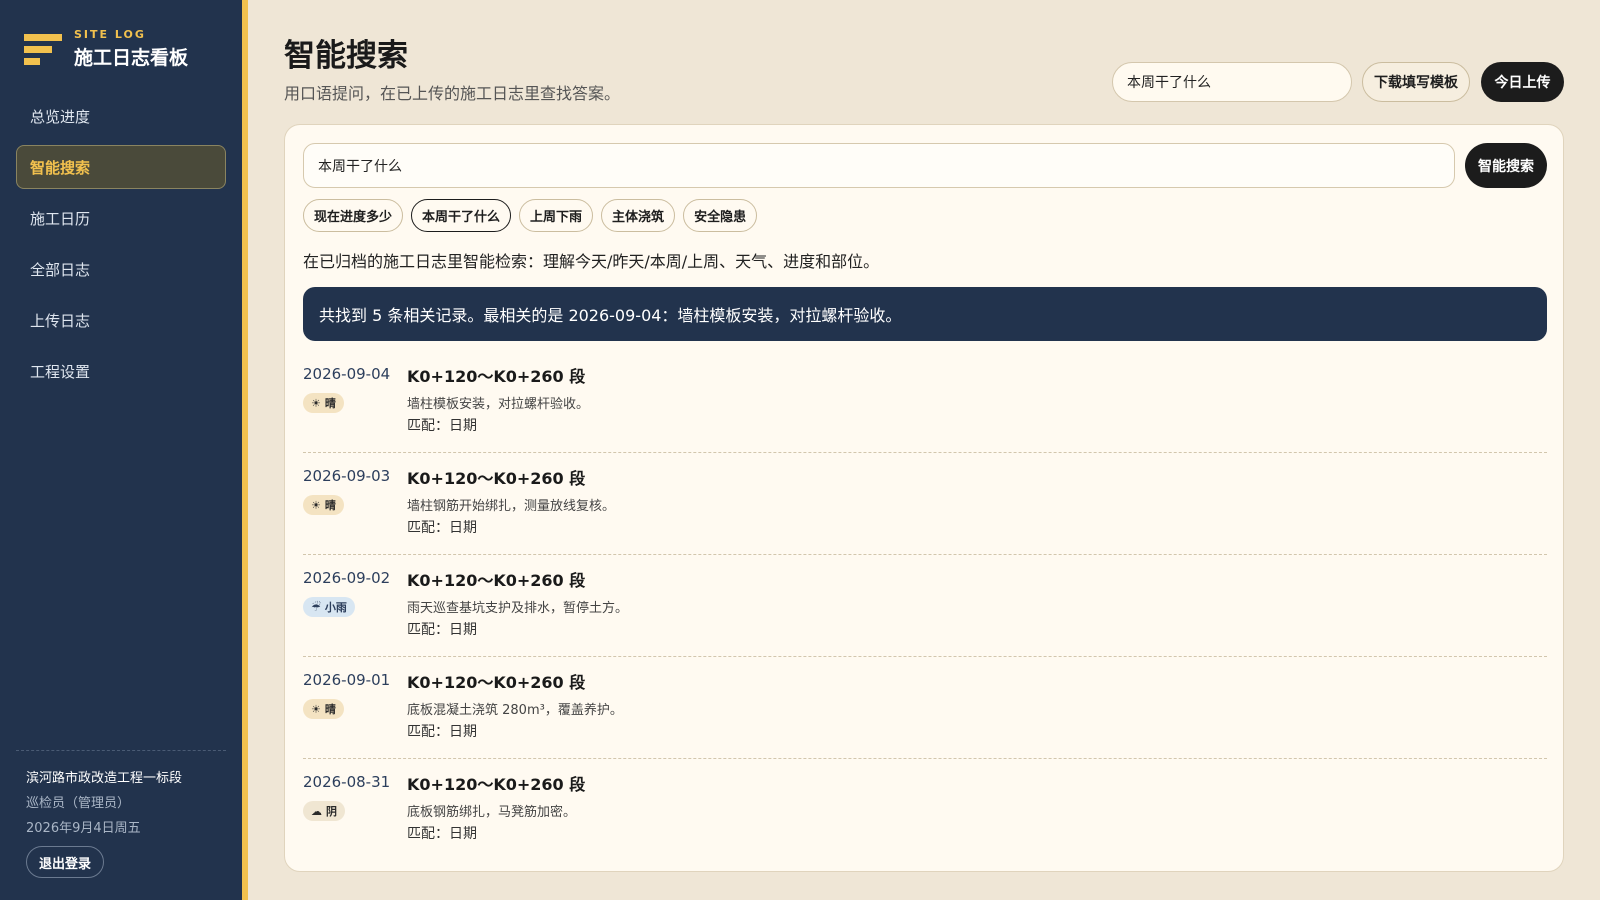 This screenshot has width=1600, height=900. Describe the element at coordinates (498, 404) in the screenshot. I see `result-text: 墙柱模板安装，对拉螺杆验收。` at that location.